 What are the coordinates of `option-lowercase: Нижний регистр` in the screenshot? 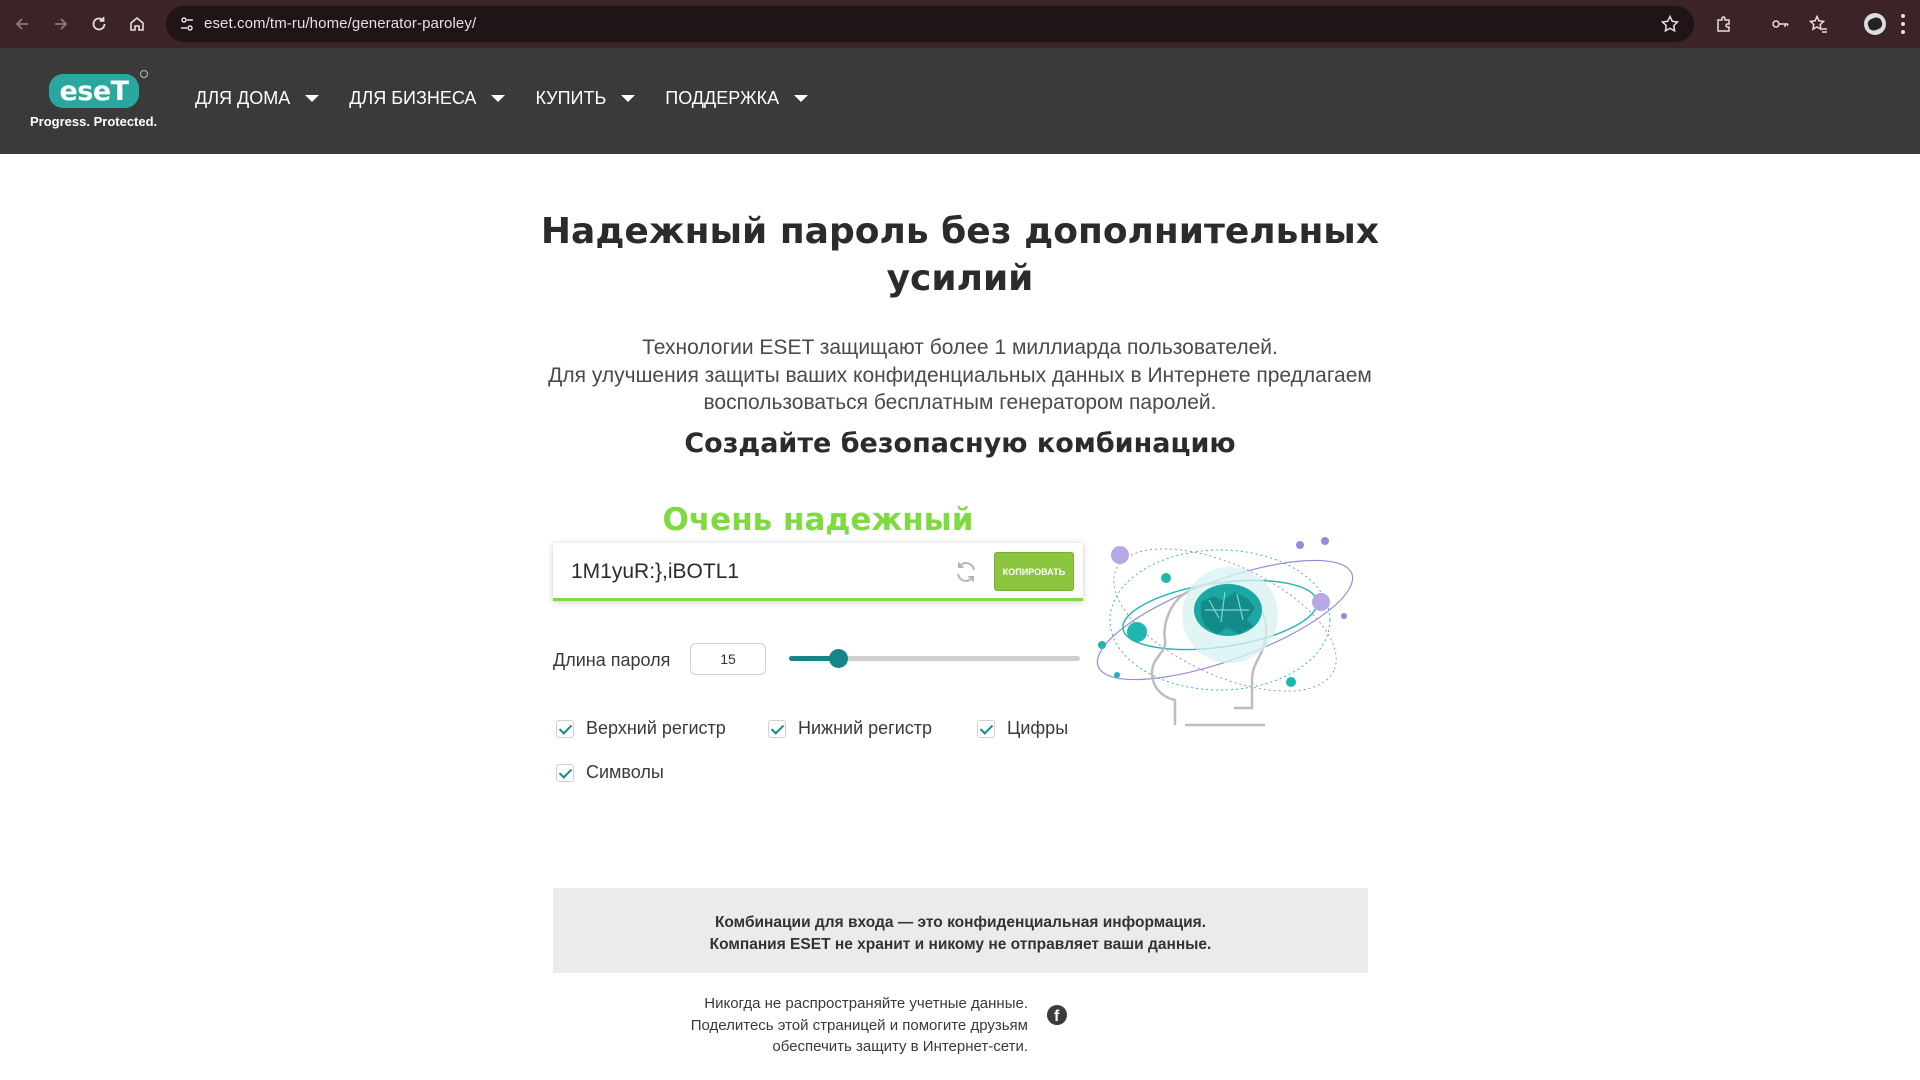 It's located at (850, 728).